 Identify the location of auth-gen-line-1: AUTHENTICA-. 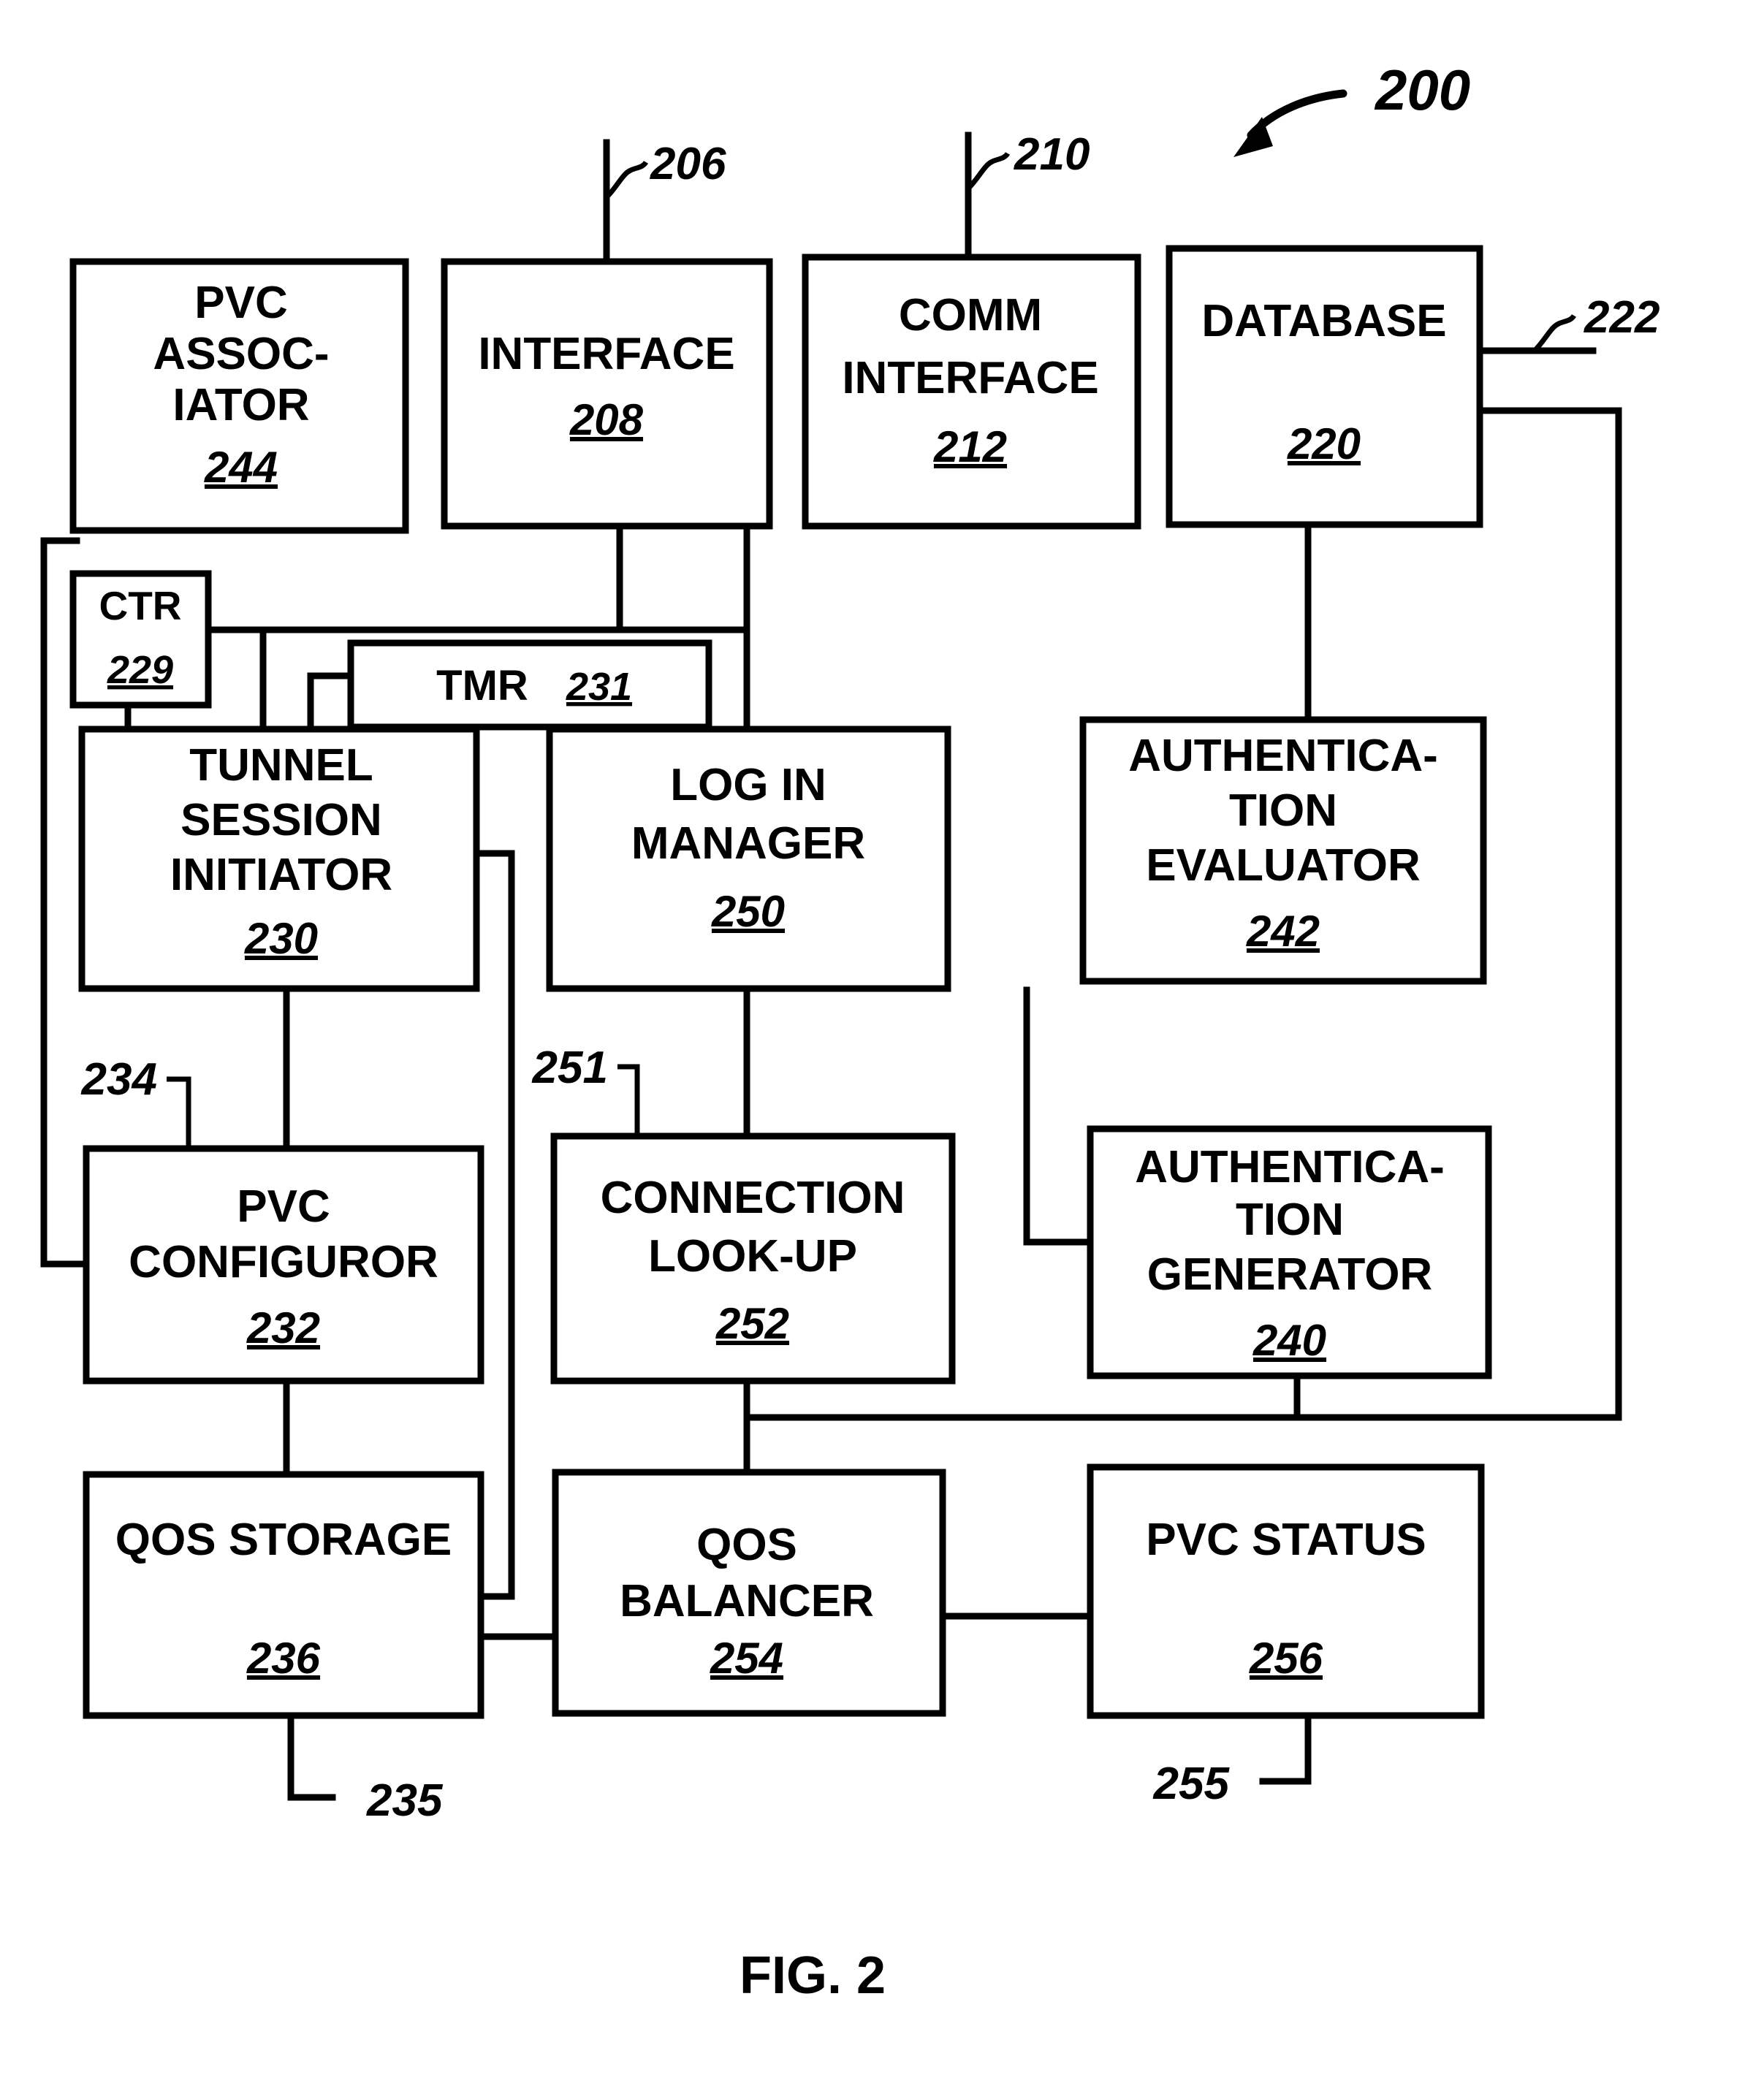
(1290, 1167).